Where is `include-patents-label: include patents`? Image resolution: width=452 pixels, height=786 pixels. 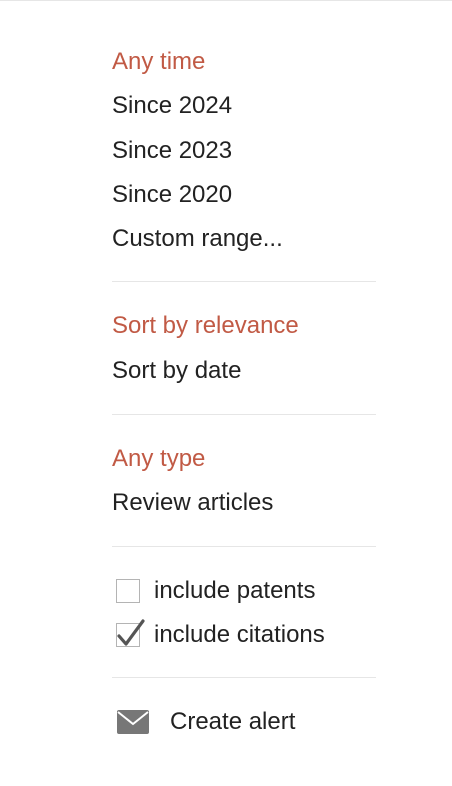 include-patents-label: include patents is located at coordinates (235, 590).